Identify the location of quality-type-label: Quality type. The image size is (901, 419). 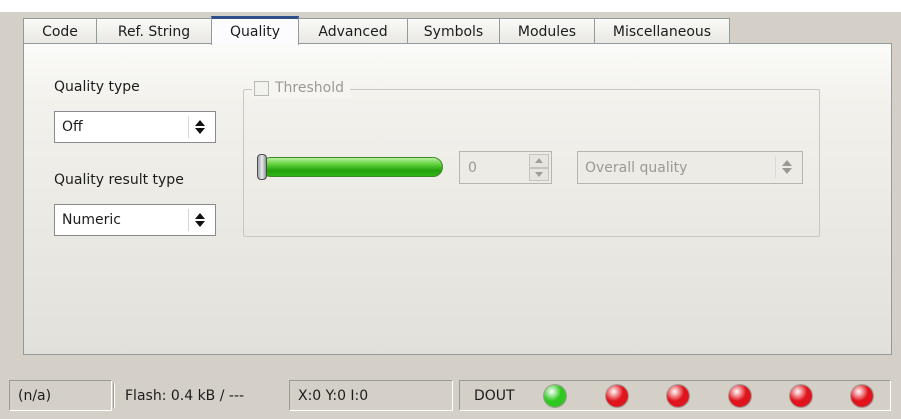
(97, 87).